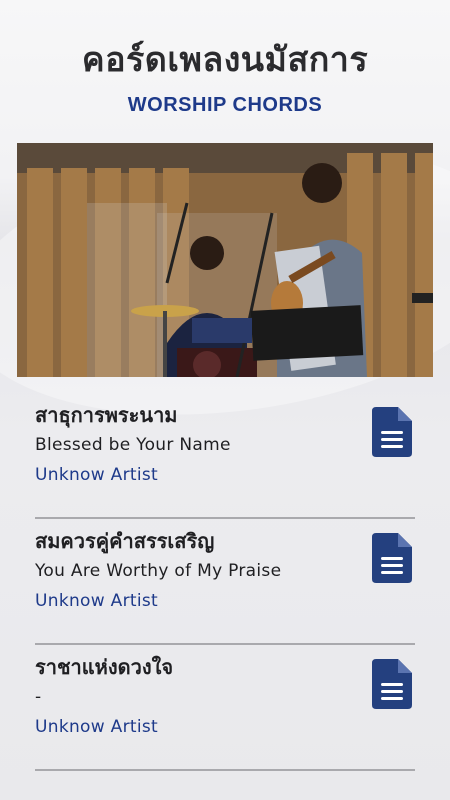 The image size is (450, 800). Describe the element at coordinates (38, 697) in the screenshot. I see `song-subtitle: -` at that location.